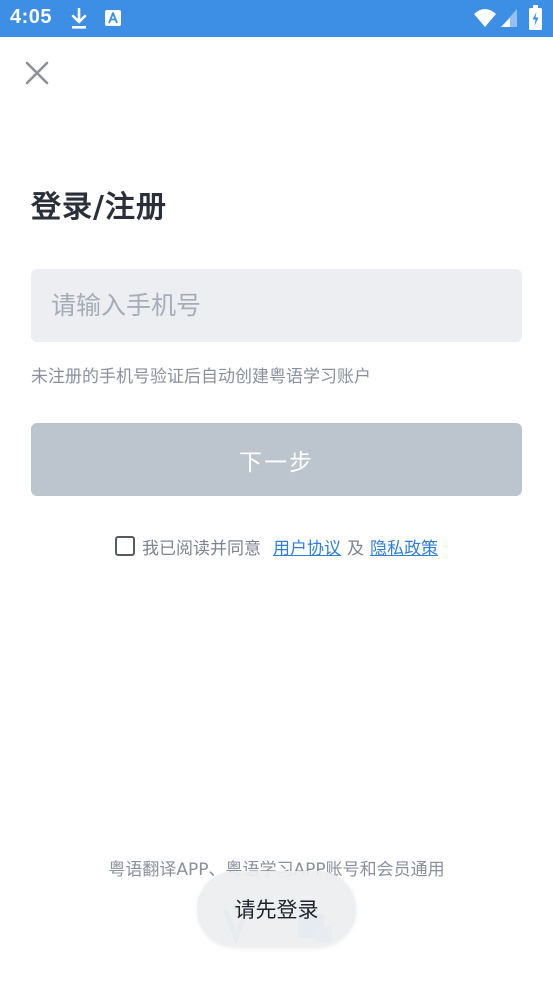  What do you see at coordinates (355, 548) in the screenshot?
I see `agreement-conjunction: 及` at bounding box center [355, 548].